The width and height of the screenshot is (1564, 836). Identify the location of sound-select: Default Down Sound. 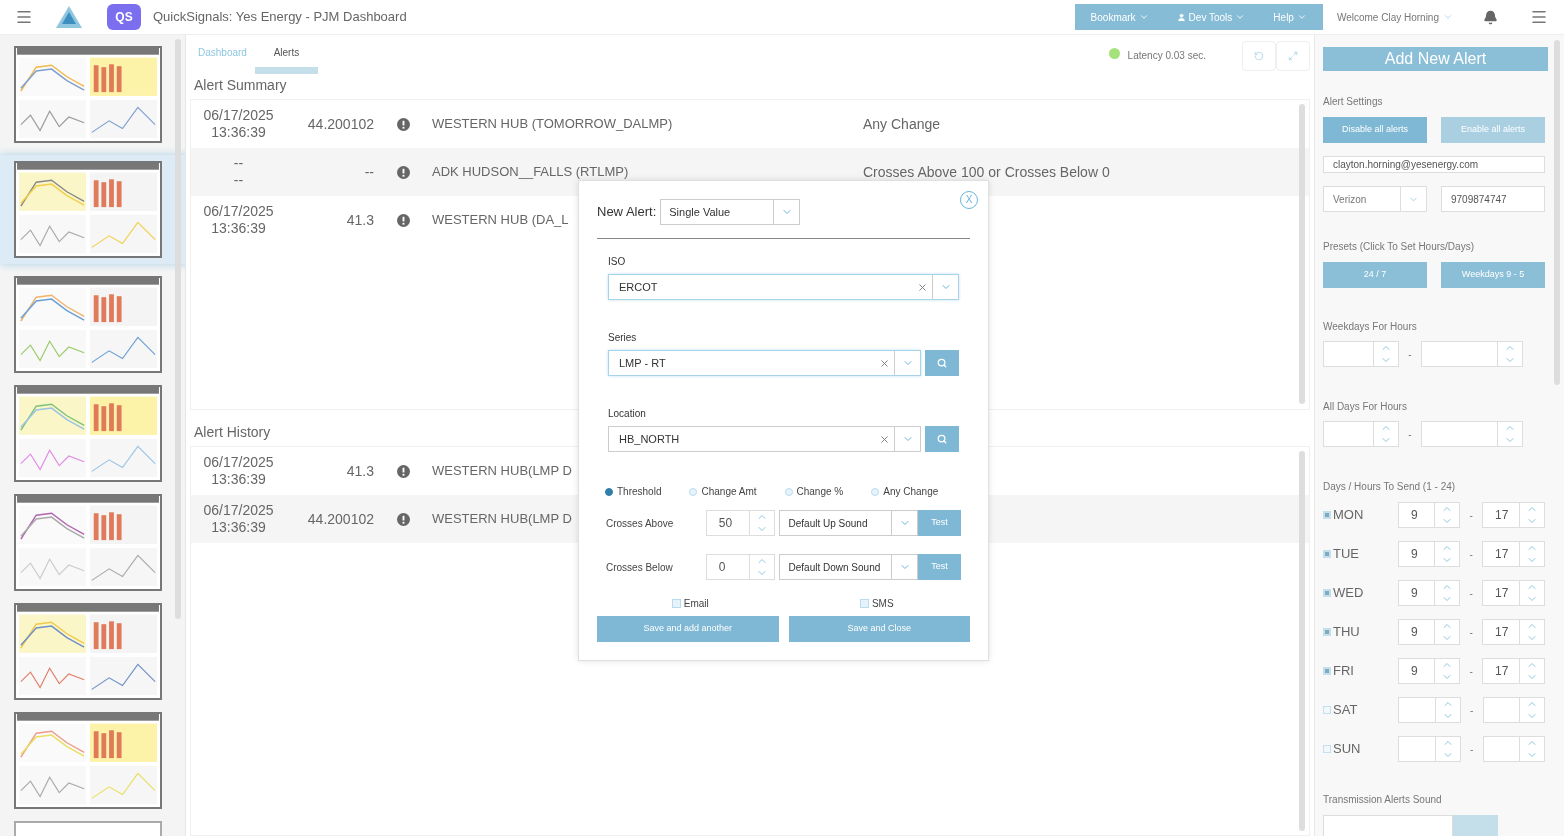
(848, 567).